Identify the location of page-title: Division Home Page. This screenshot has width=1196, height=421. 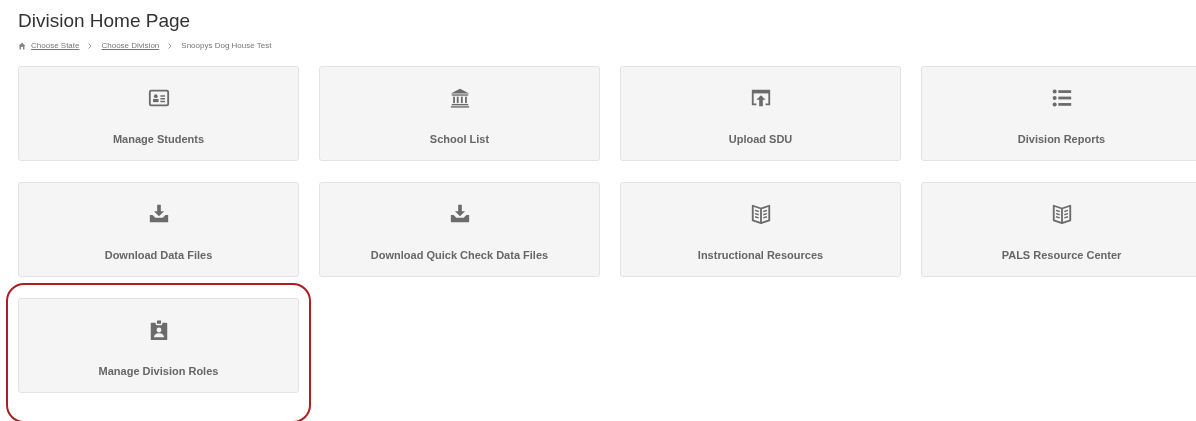
(105, 21).